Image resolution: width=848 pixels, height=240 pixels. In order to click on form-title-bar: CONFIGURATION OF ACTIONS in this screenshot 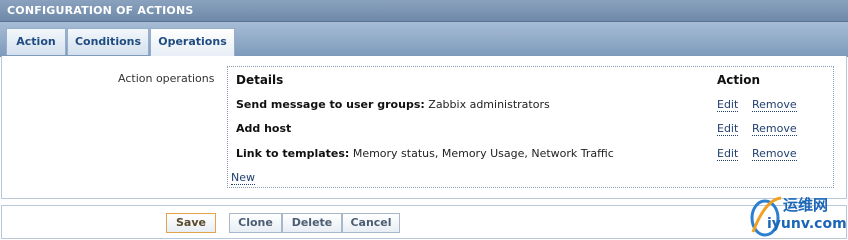, I will do `click(424, 11)`.